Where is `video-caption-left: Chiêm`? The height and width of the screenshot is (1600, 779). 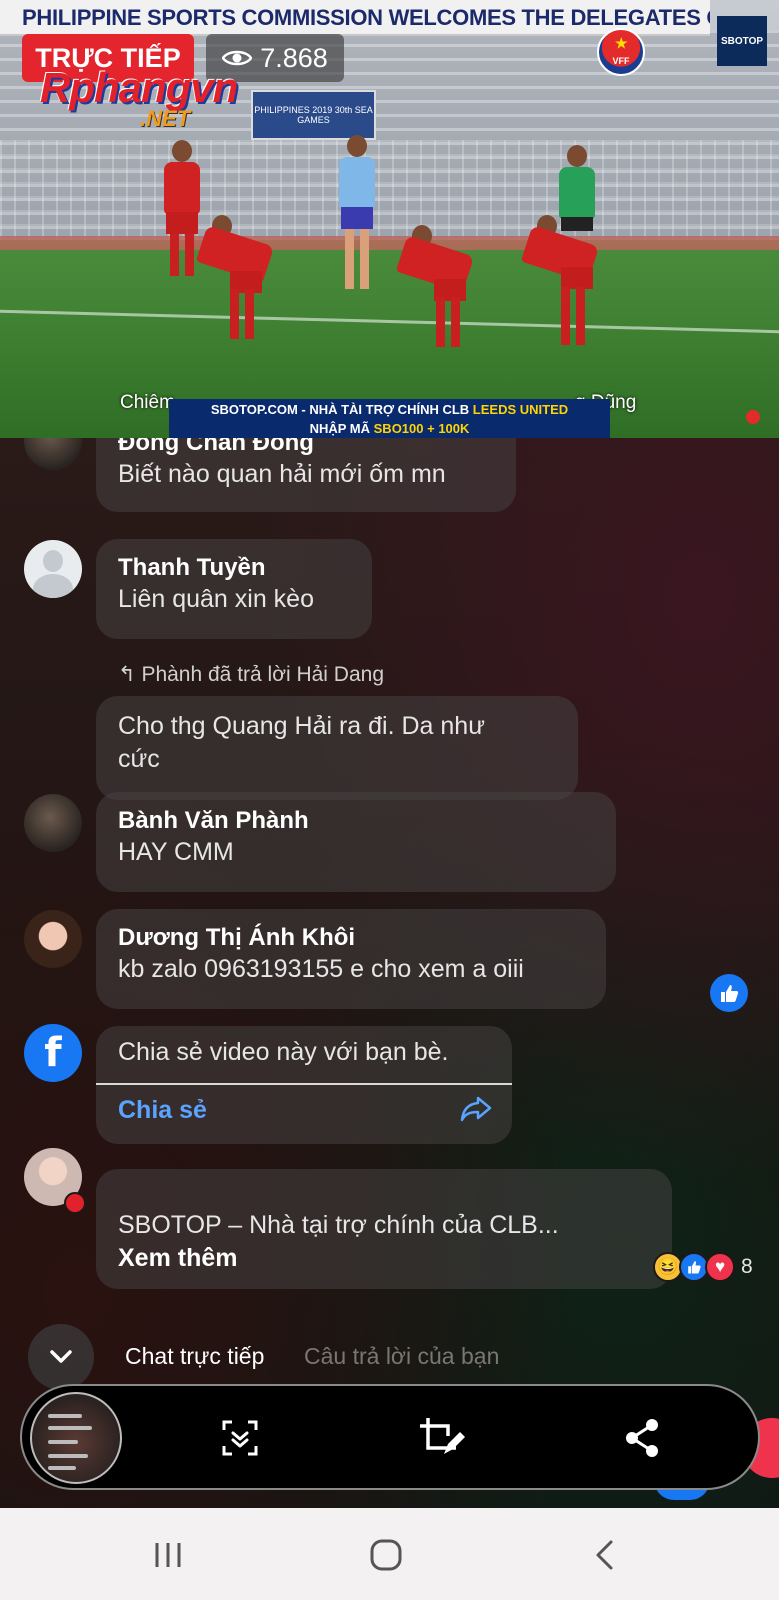
video-caption-left: Chiêm is located at coordinates (147, 402).